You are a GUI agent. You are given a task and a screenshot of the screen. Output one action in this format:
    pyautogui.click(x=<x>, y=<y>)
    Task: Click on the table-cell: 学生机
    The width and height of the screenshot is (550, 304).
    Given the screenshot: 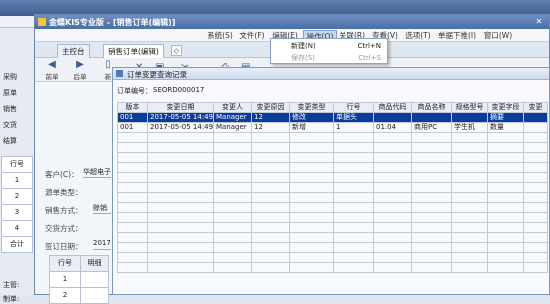 What is the action you would take?
    pyautogui.click(x=469, y=127)
    